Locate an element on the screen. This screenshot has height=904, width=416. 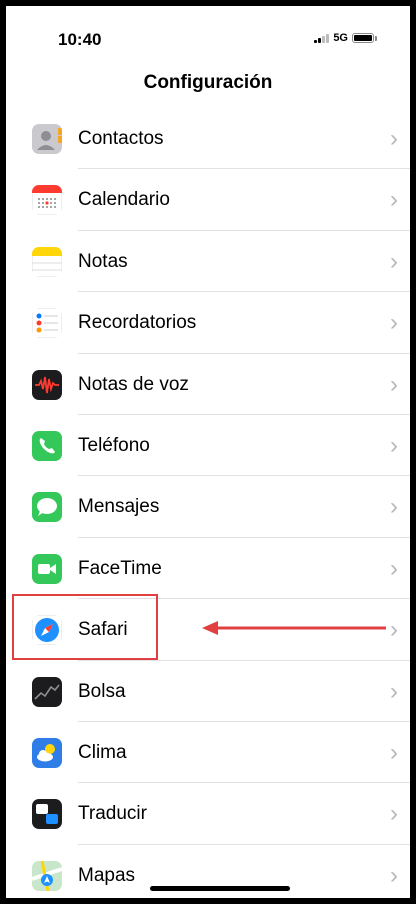
battery-icon is located at coordinates (364, 38).